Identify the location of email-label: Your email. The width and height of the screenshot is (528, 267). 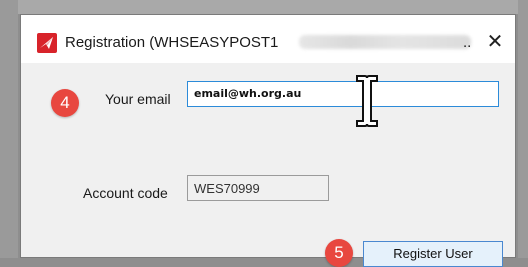
(138, 99).